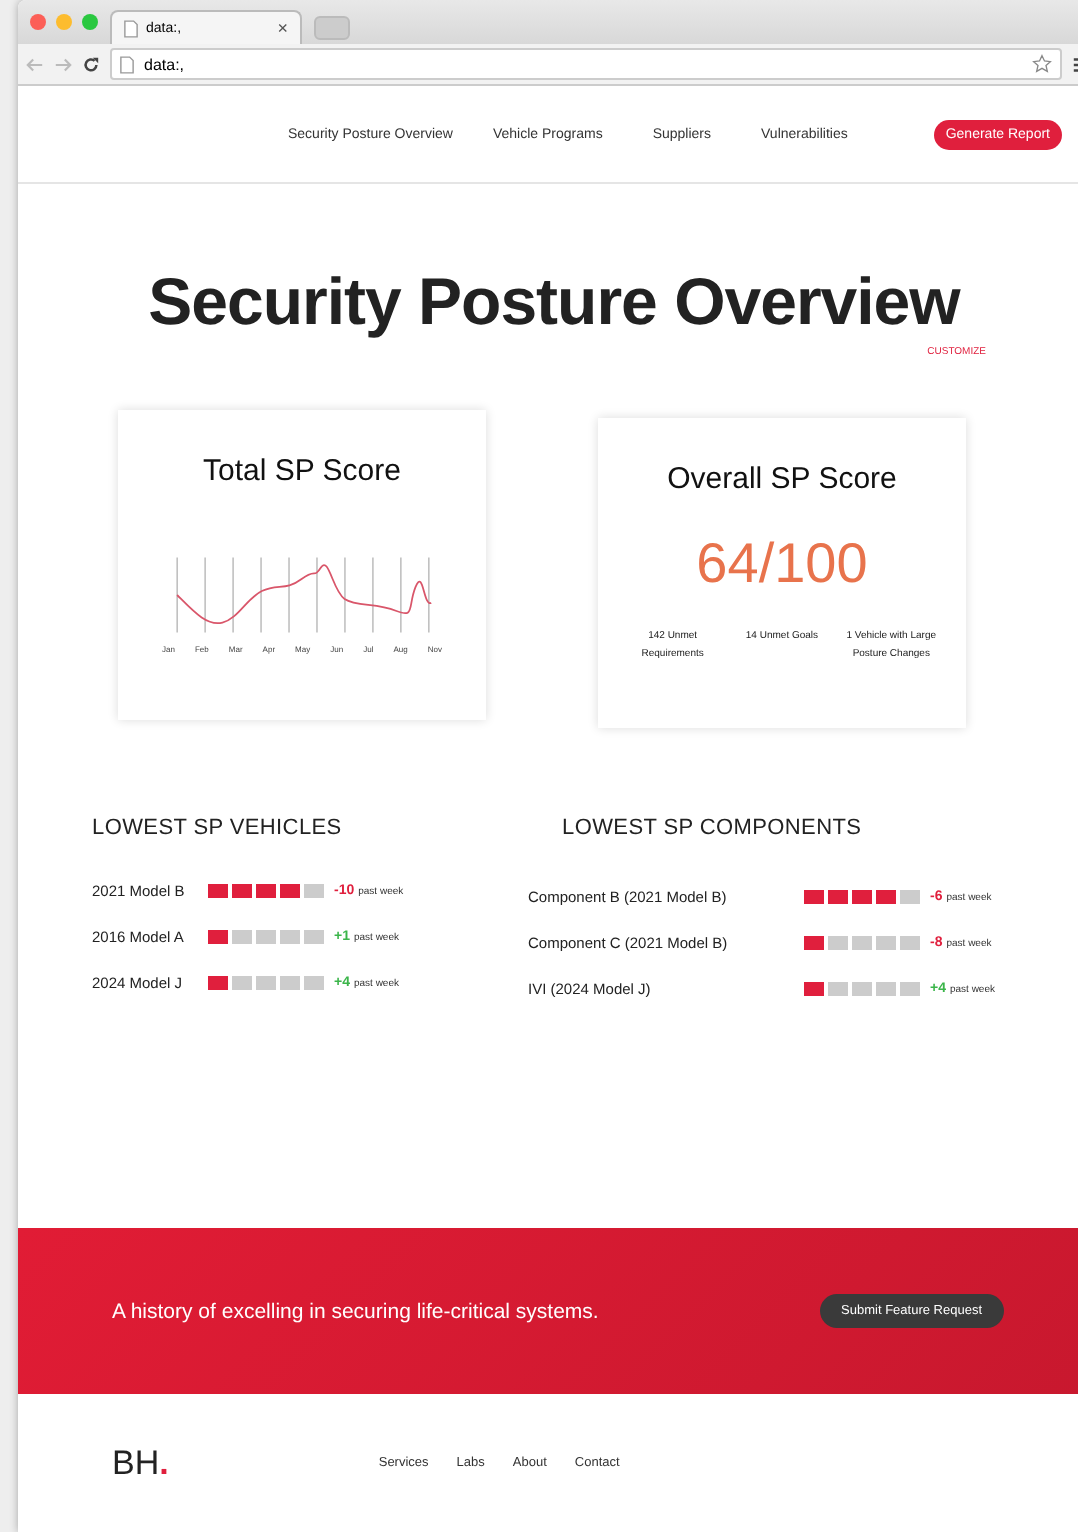 The image size is (1078, 1532). I want to click on close-window-icon, so click(38, 22).